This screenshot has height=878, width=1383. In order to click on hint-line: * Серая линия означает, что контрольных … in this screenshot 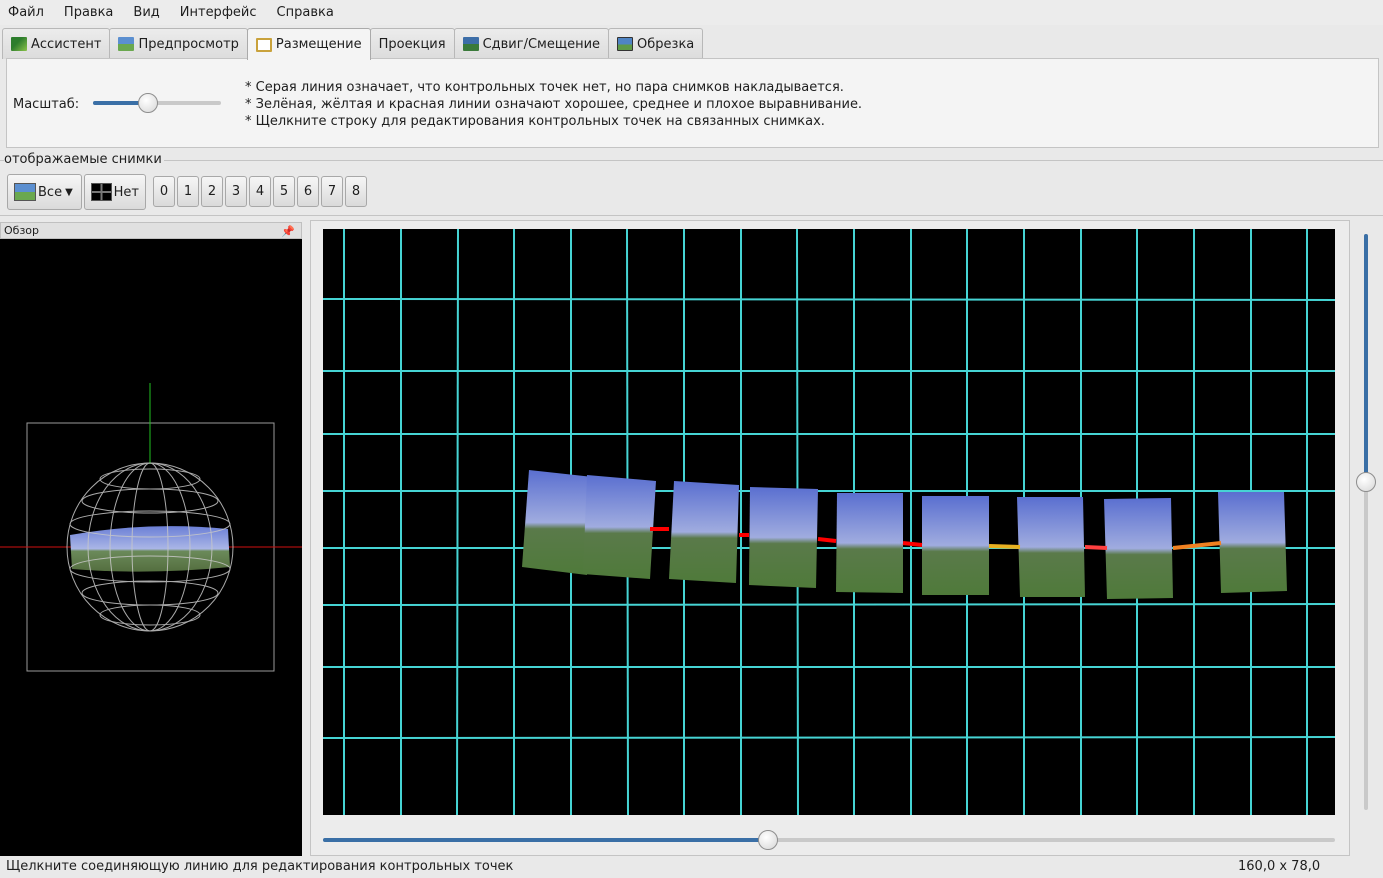, I will do `click(544, 87)`.